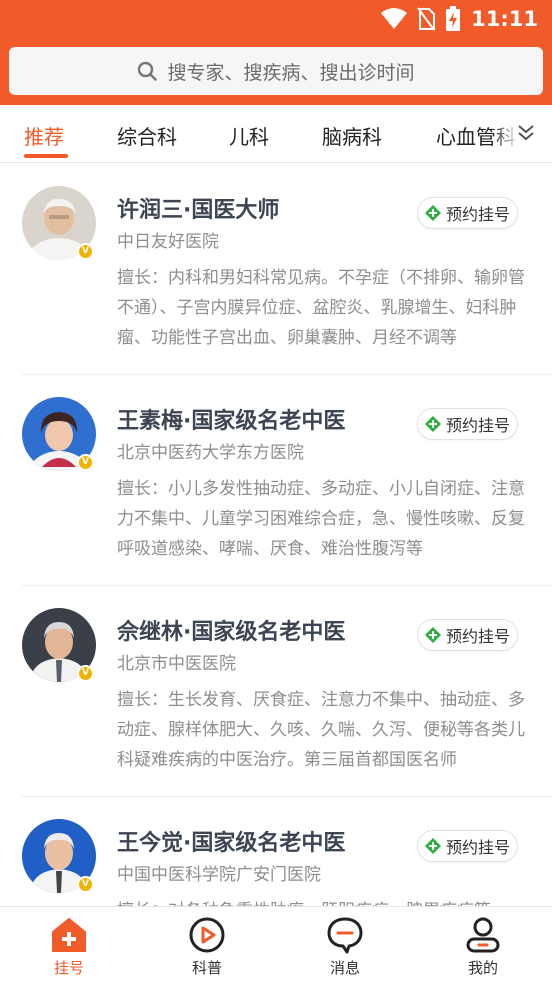  Describe the element at coordinates (426, 19) in the screenshot. I see `no-sim-icon` at that location.